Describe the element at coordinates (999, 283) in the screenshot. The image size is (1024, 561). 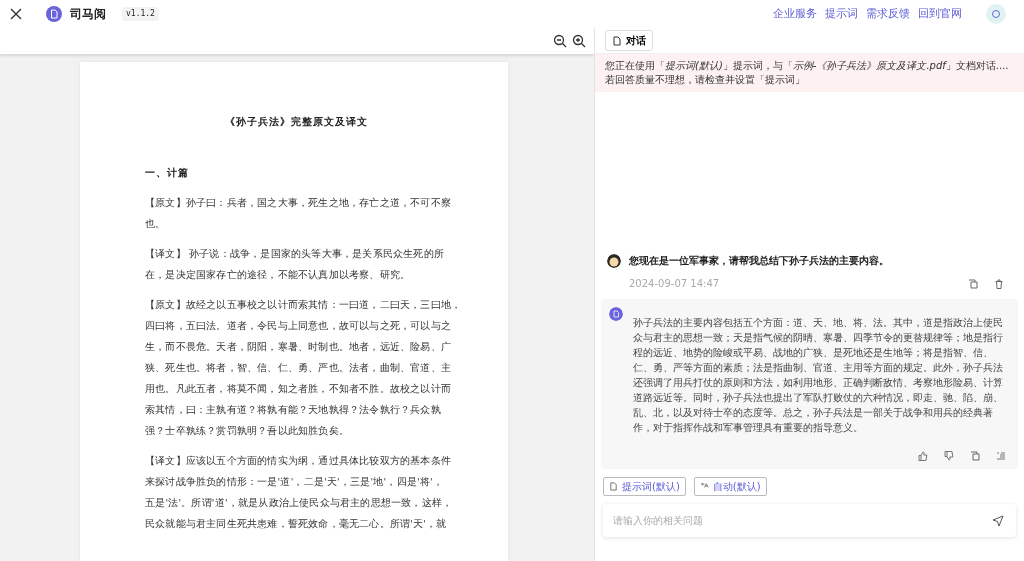
I see `delete-icon` at that location.